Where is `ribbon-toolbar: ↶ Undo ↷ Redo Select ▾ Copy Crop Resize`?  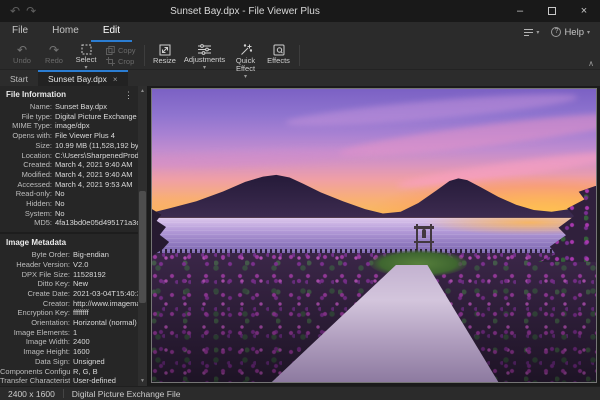
ribbon-toolbar: ↶ Undo ↷ Redo Select ▾ Copy Crop Resize is located at coordinates (300, 61).